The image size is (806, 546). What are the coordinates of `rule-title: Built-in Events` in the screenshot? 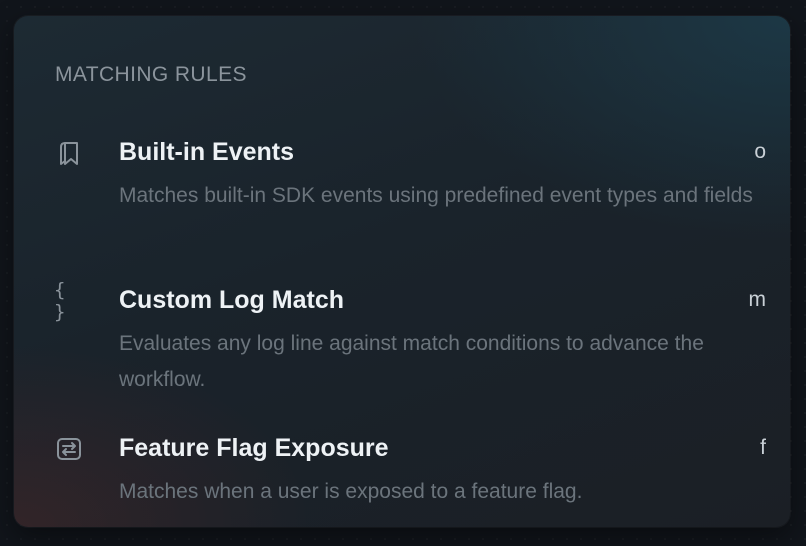 It's located at (207, 152).